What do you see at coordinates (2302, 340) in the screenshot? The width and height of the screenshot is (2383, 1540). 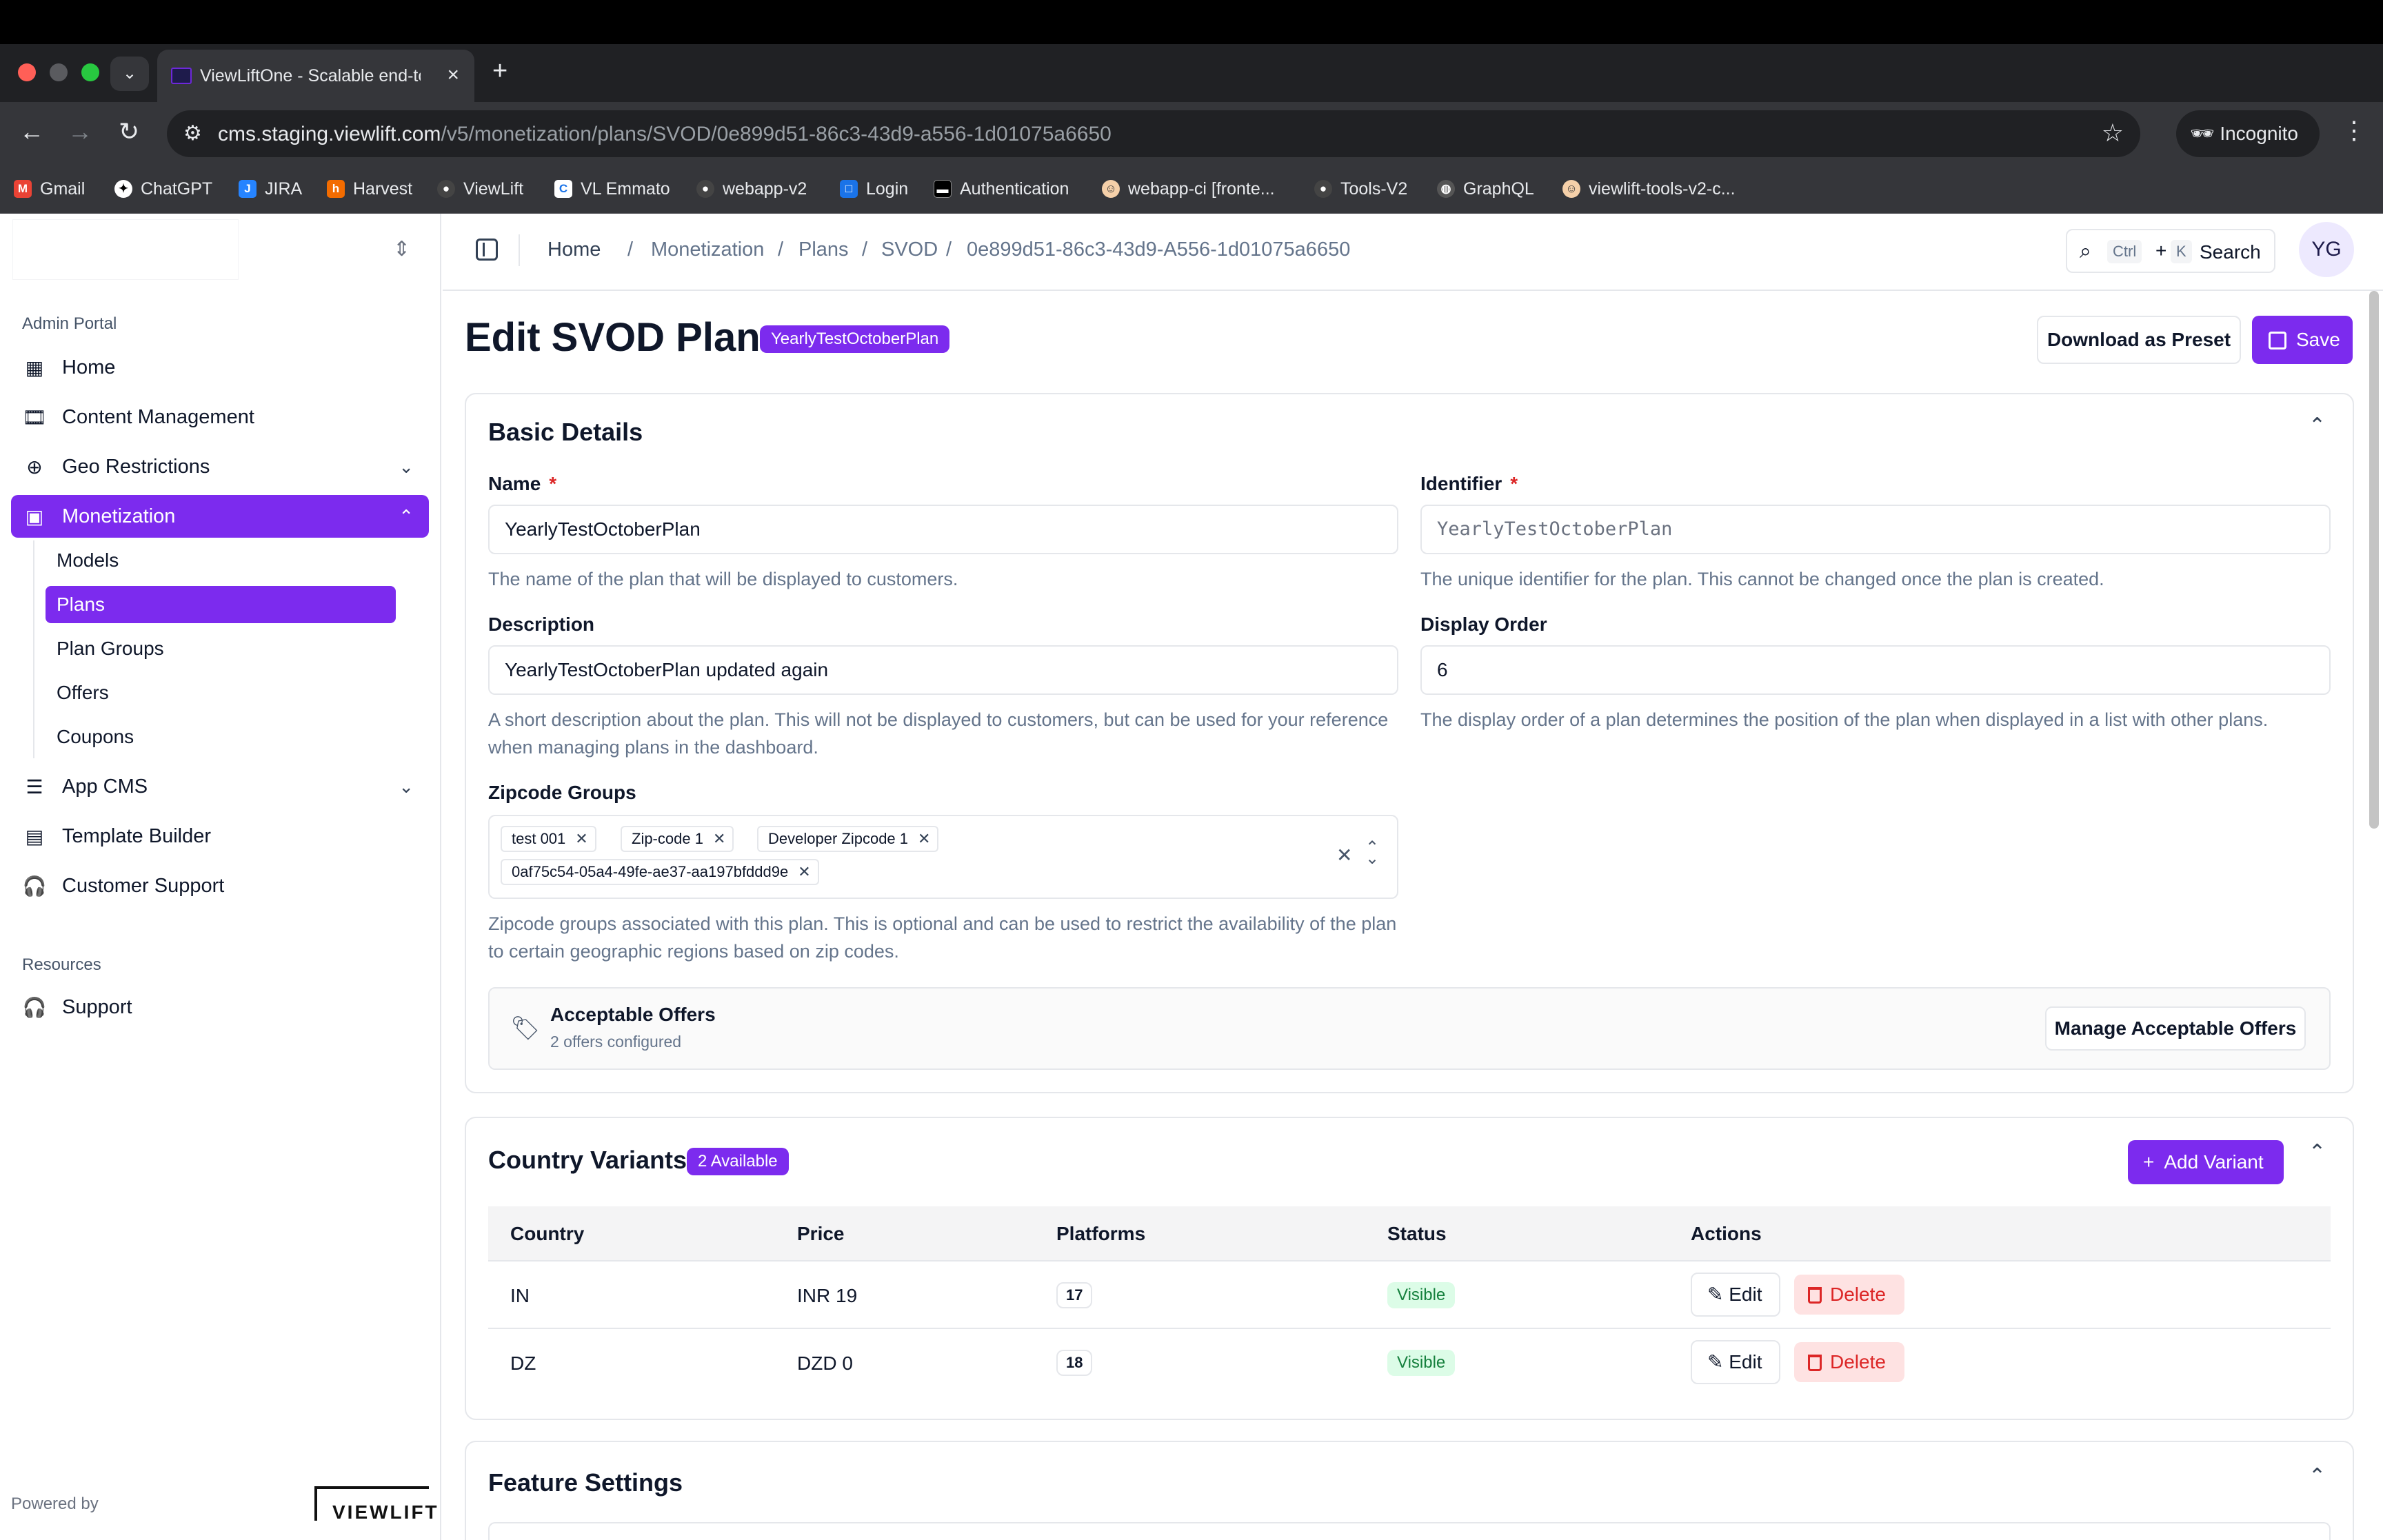 I see `save-button: Save` at bounding box center [2302, 340].